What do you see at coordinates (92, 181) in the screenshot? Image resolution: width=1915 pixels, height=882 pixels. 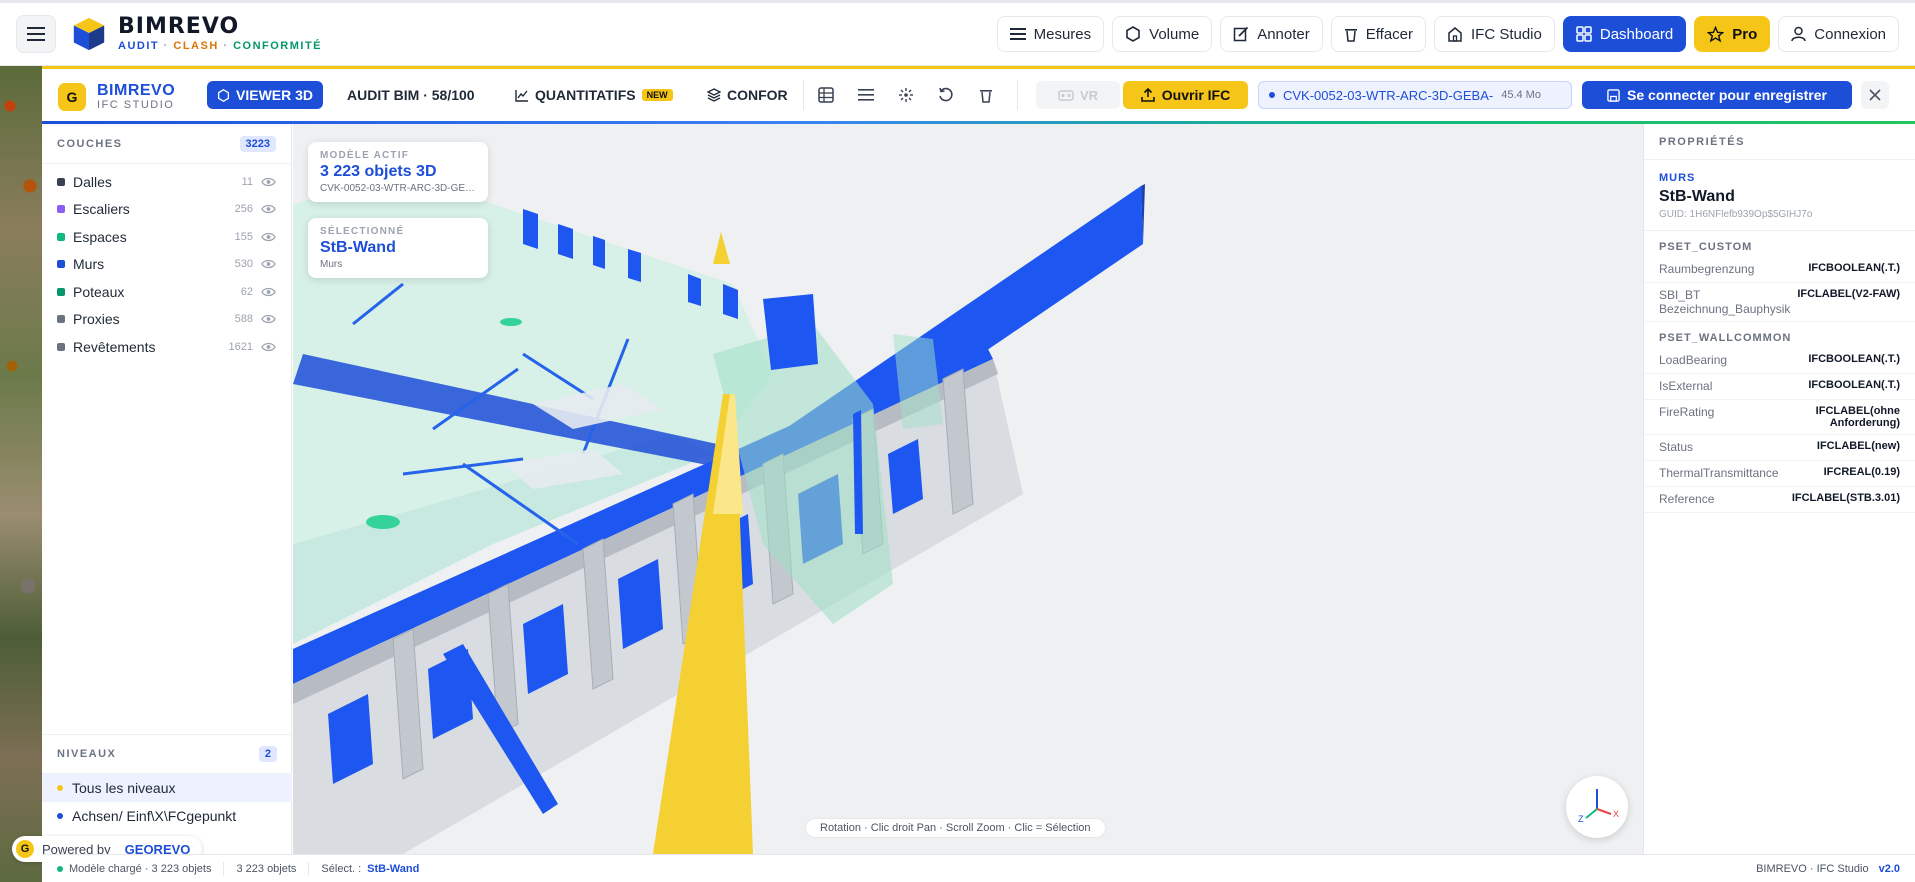 I see `layer-name: Dalles` at bounding box center [92, 181].